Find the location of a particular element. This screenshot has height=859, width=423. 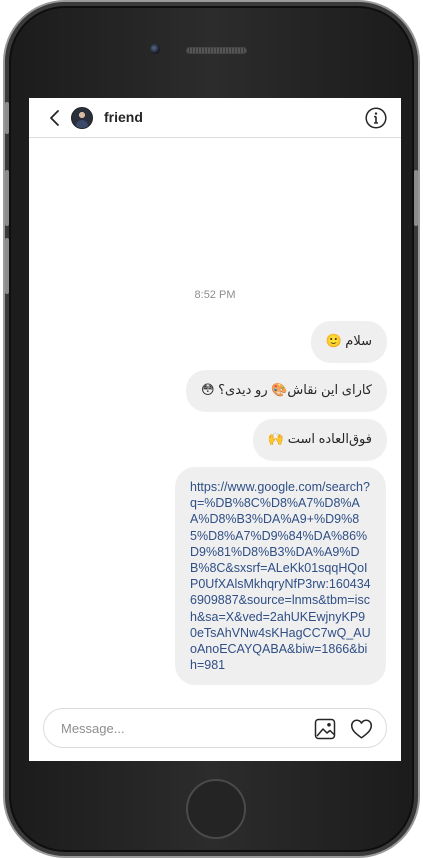

message-input is located at coordinates (181, 728).